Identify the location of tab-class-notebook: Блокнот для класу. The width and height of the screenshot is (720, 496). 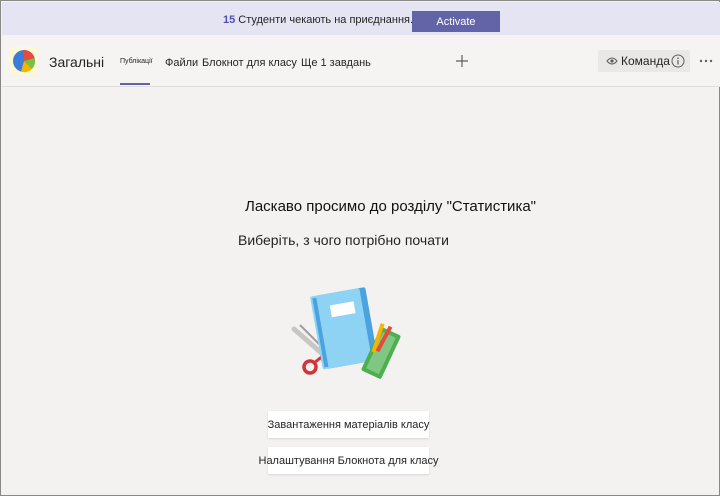
(249, 63).